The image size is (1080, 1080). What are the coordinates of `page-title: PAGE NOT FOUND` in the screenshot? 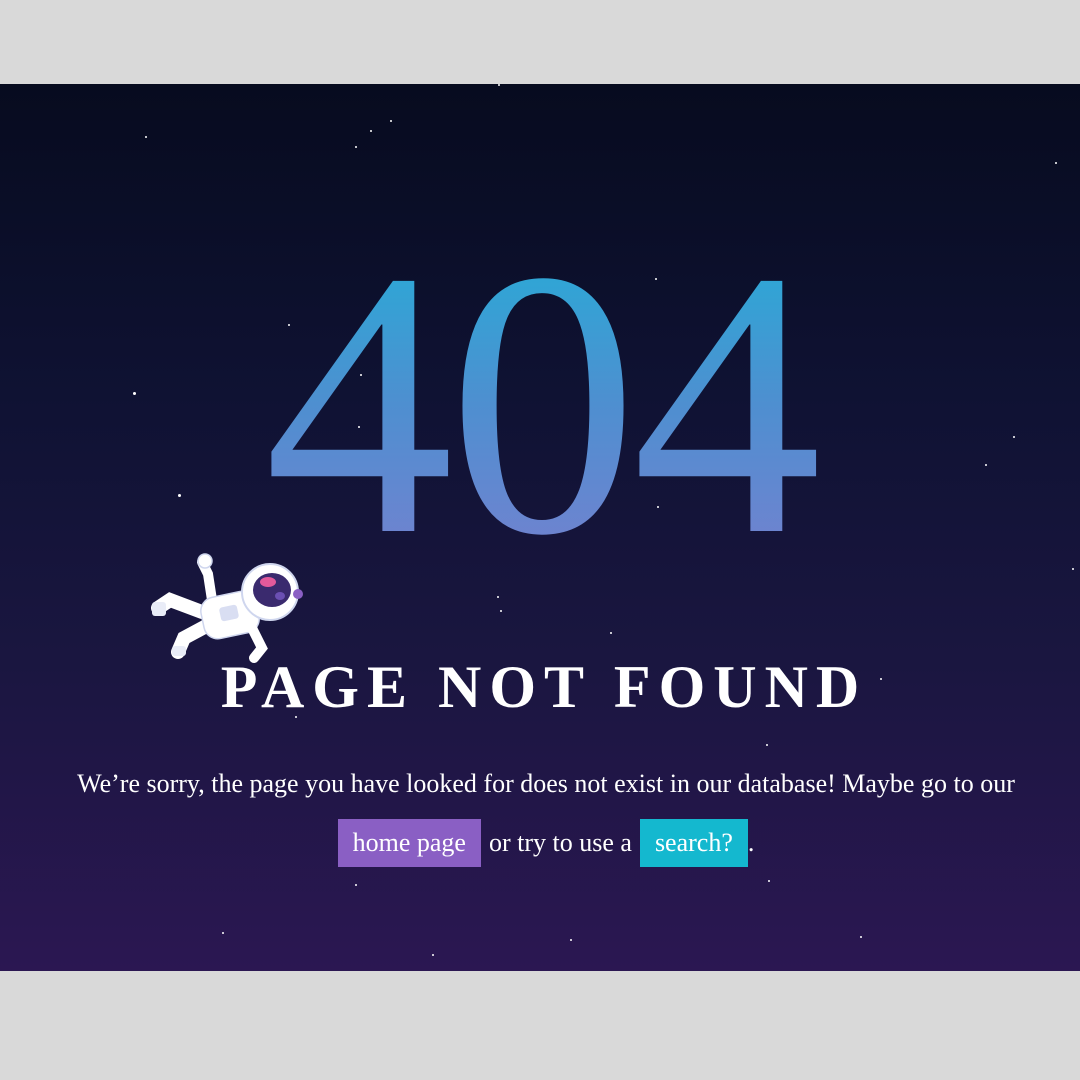 It's located at (544, 687).